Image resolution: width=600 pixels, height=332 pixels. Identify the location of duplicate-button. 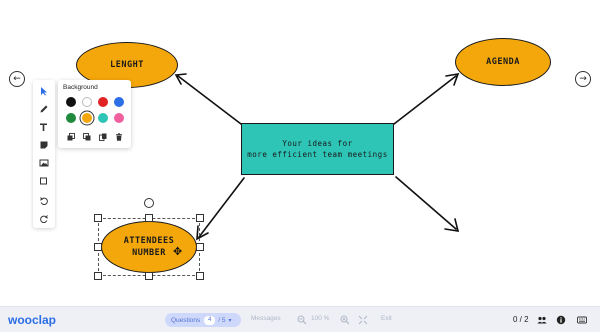
(103, 137).